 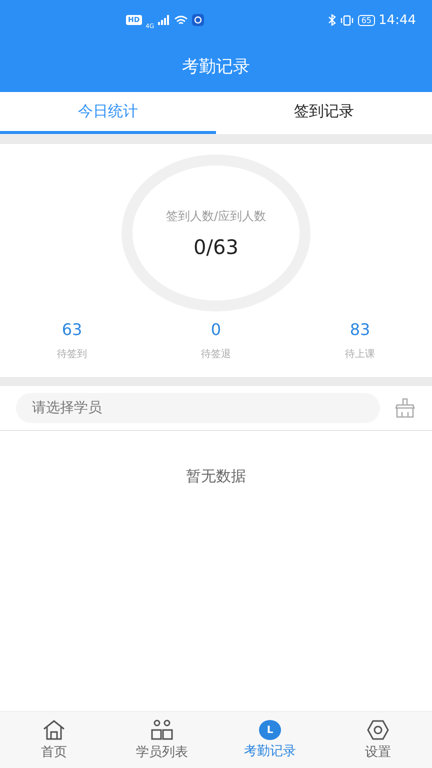 I want to click on stat-label: 待签到, so click(x=72, y=354).